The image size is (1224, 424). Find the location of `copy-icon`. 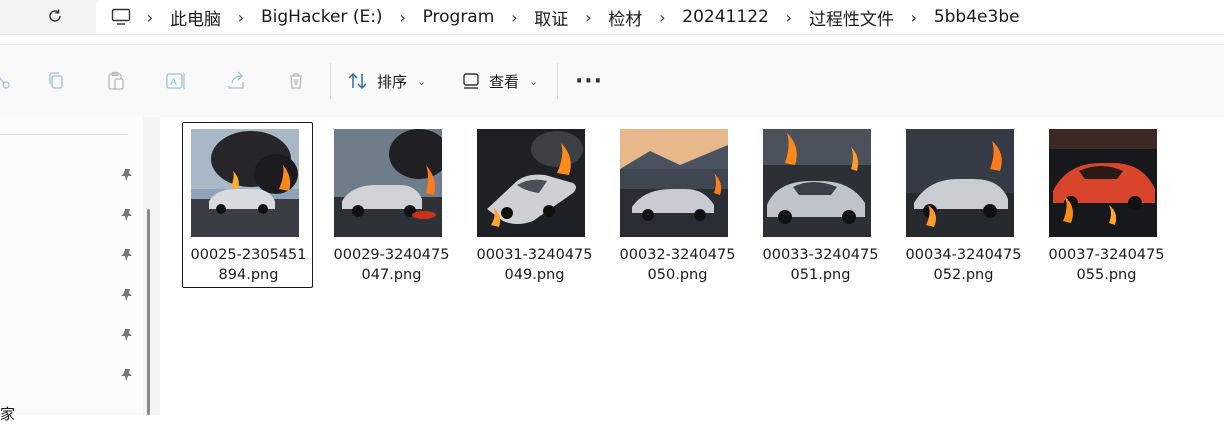

copy-icon is located at coordinates (56, 80).